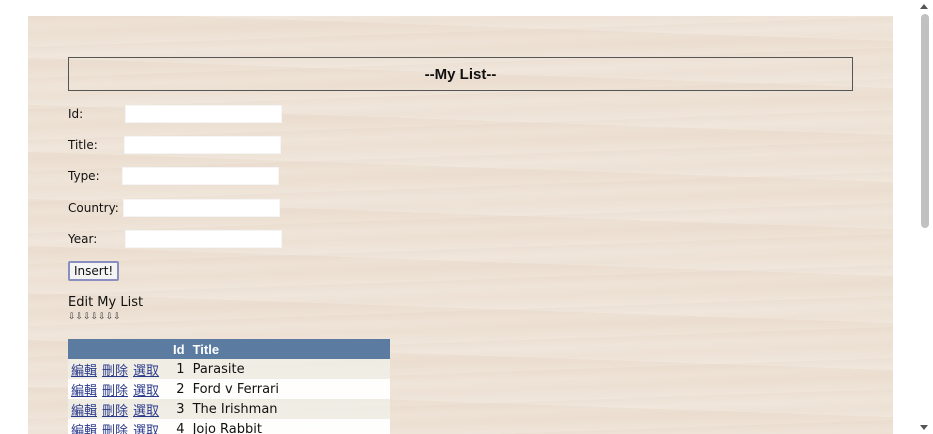 The height and width of the screenshot is (434, 933). What do you see at coordinates (203, 239) in the screenshot?
I see `year-input` at bounding box center [203, 239].